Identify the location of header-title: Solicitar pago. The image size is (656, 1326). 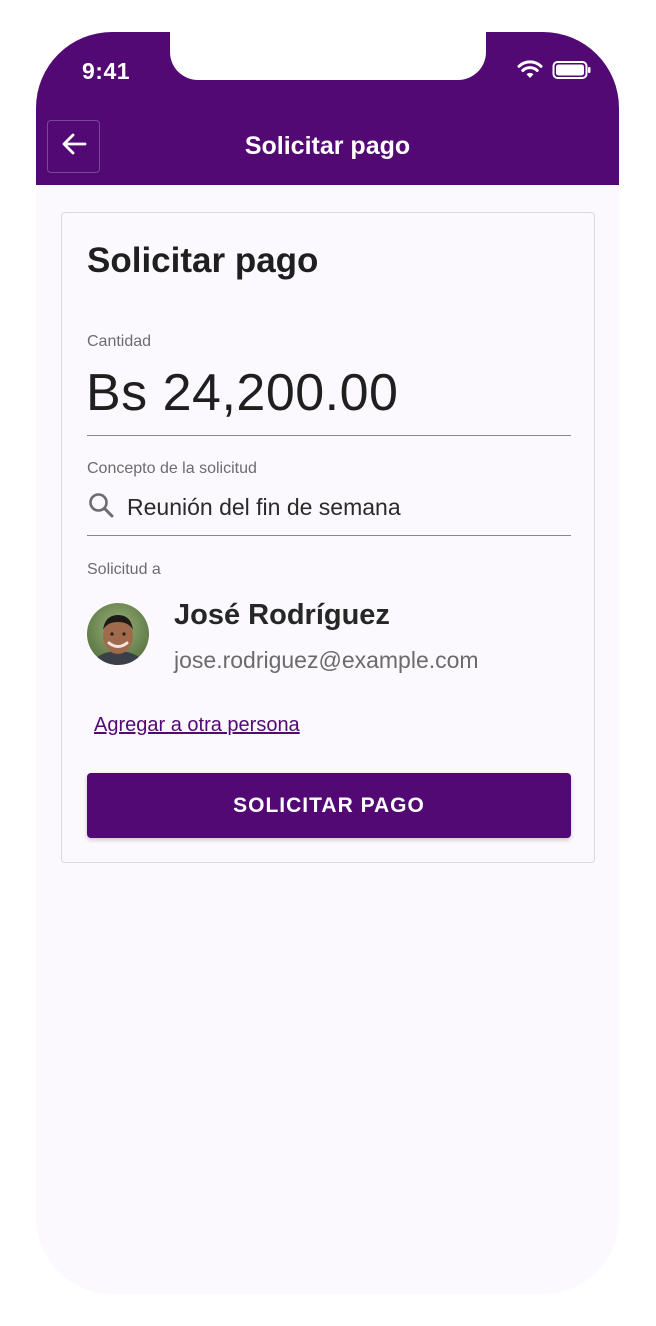
(327, 146).